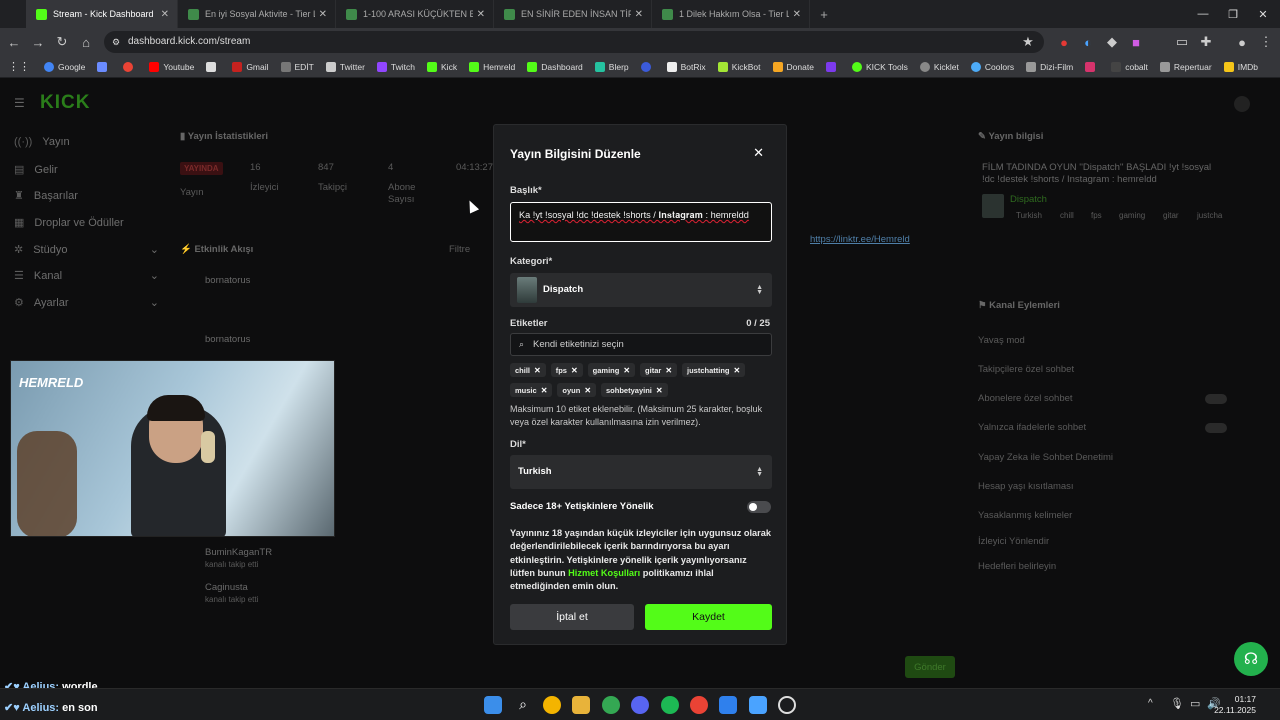 Image resolution: width=1280 pixels, height=720 pixels. What do you see at coordinates (793, 66) in the screenshot?
I see `bookmark: Donate` at bounding box center [793, 66].